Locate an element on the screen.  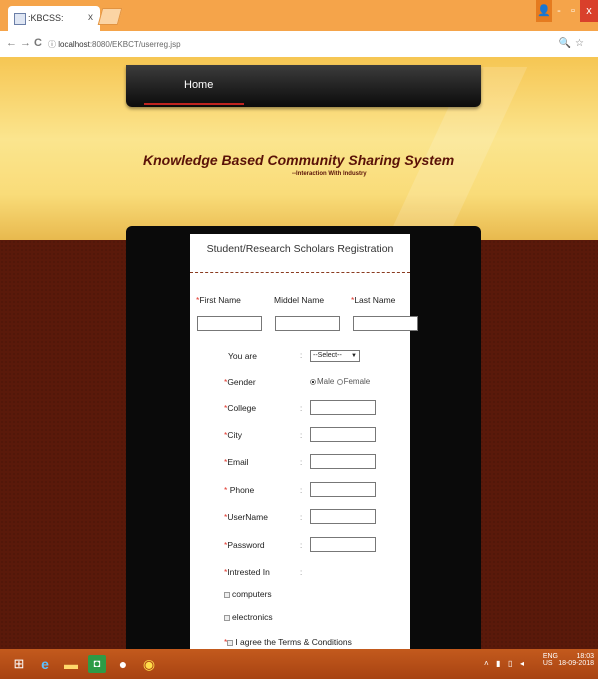
url-host: localhost is located at coordinates (74, 44).